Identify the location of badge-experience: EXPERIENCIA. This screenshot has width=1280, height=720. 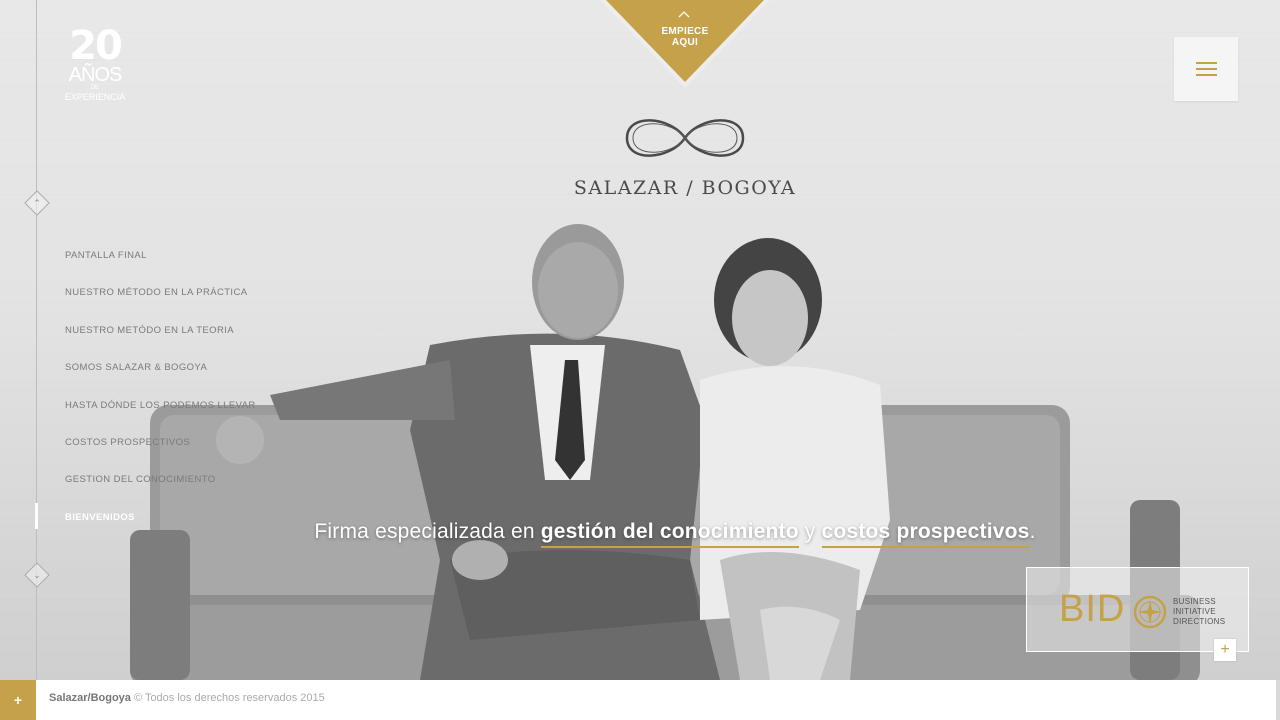
(95, 97).